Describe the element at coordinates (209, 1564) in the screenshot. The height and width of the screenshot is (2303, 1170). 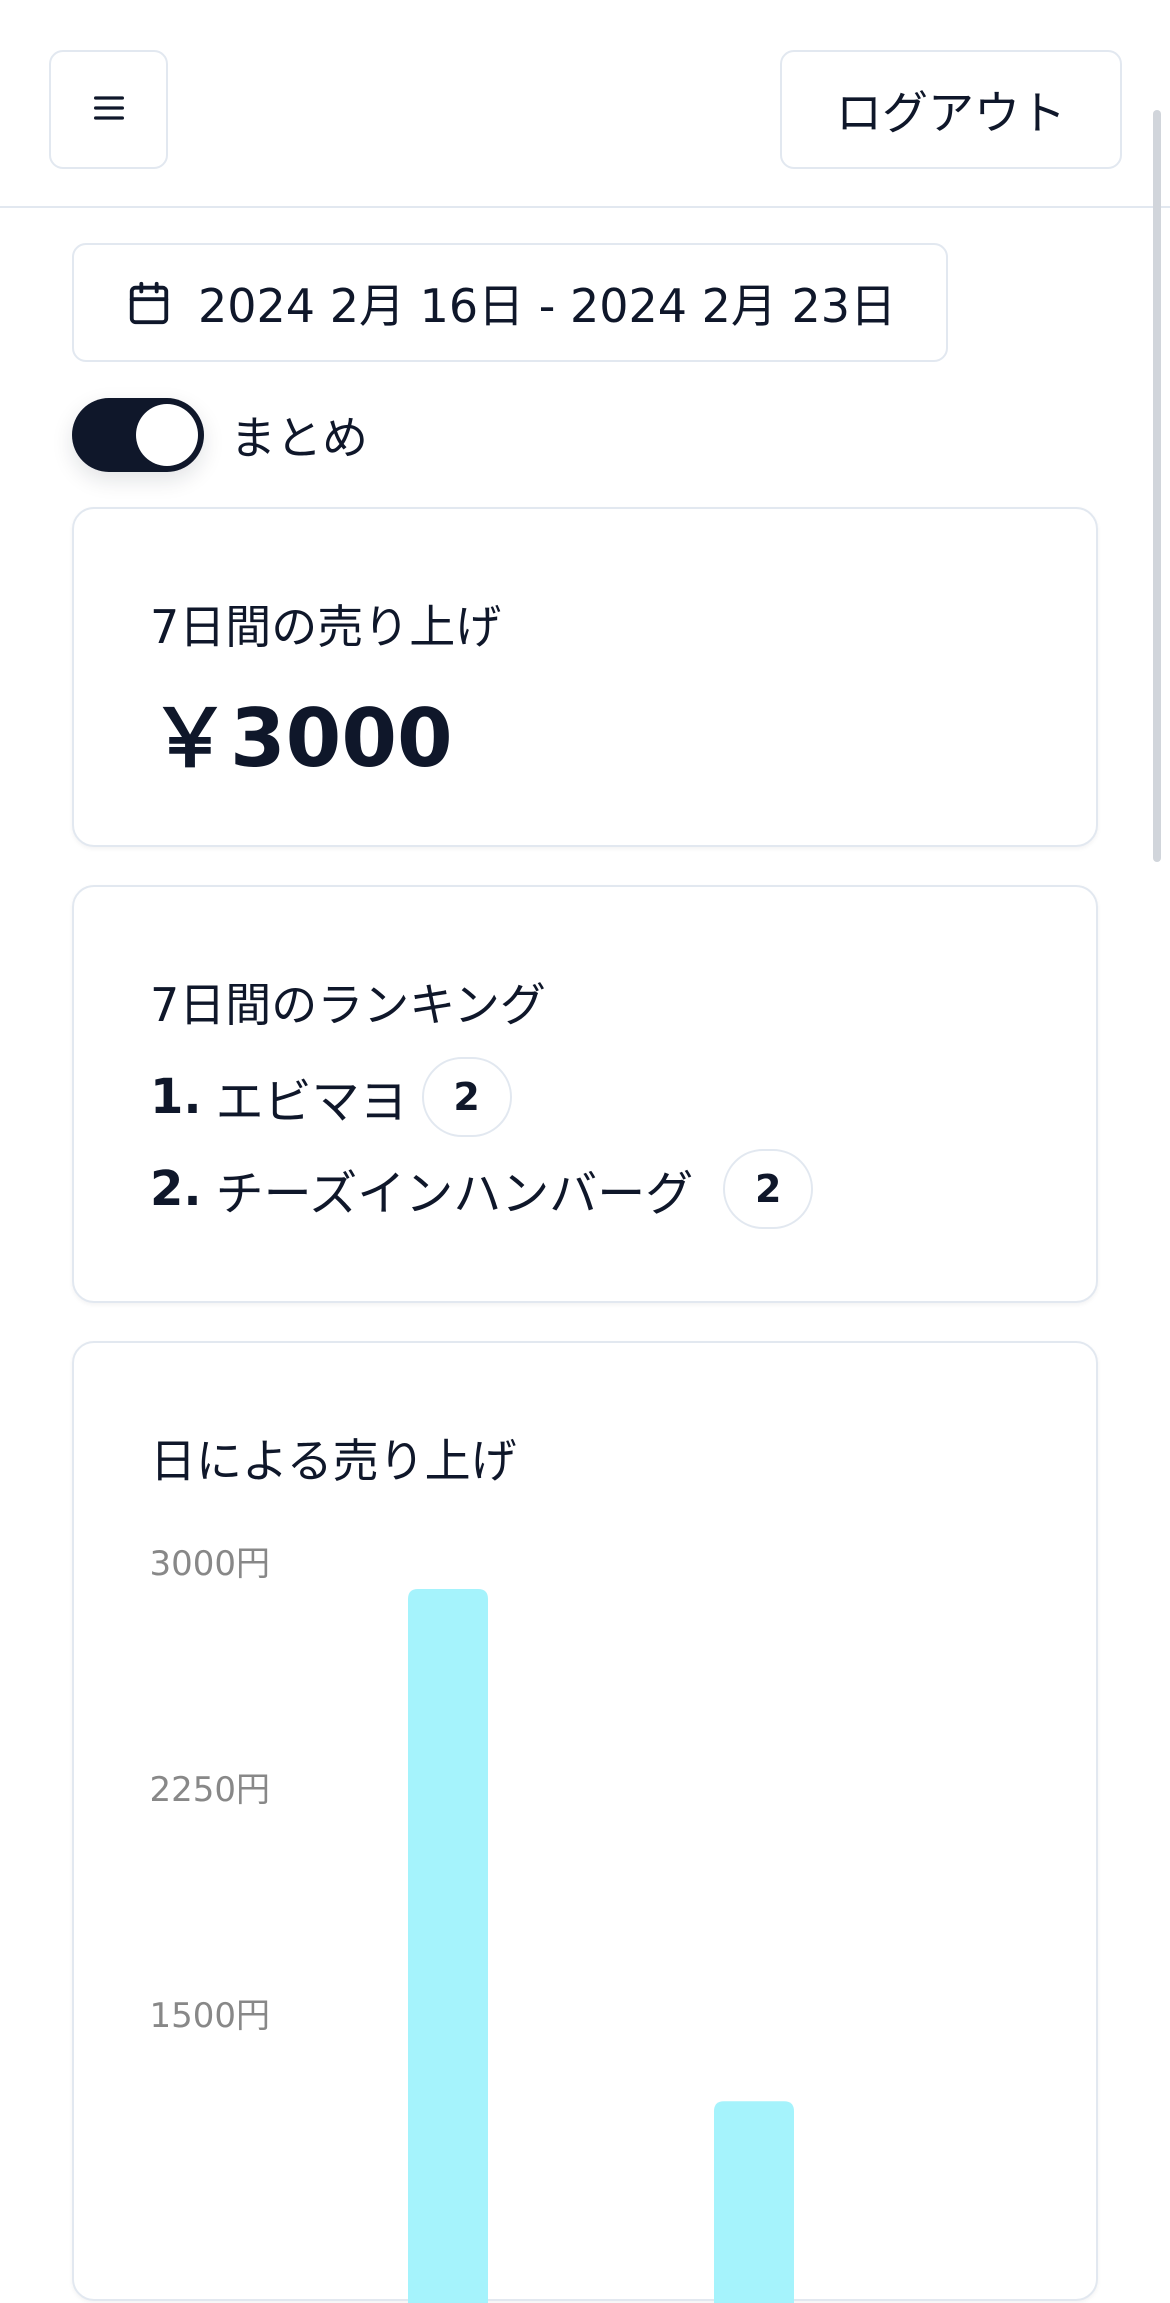
I see `y-tick-label: 3000円` at that location.